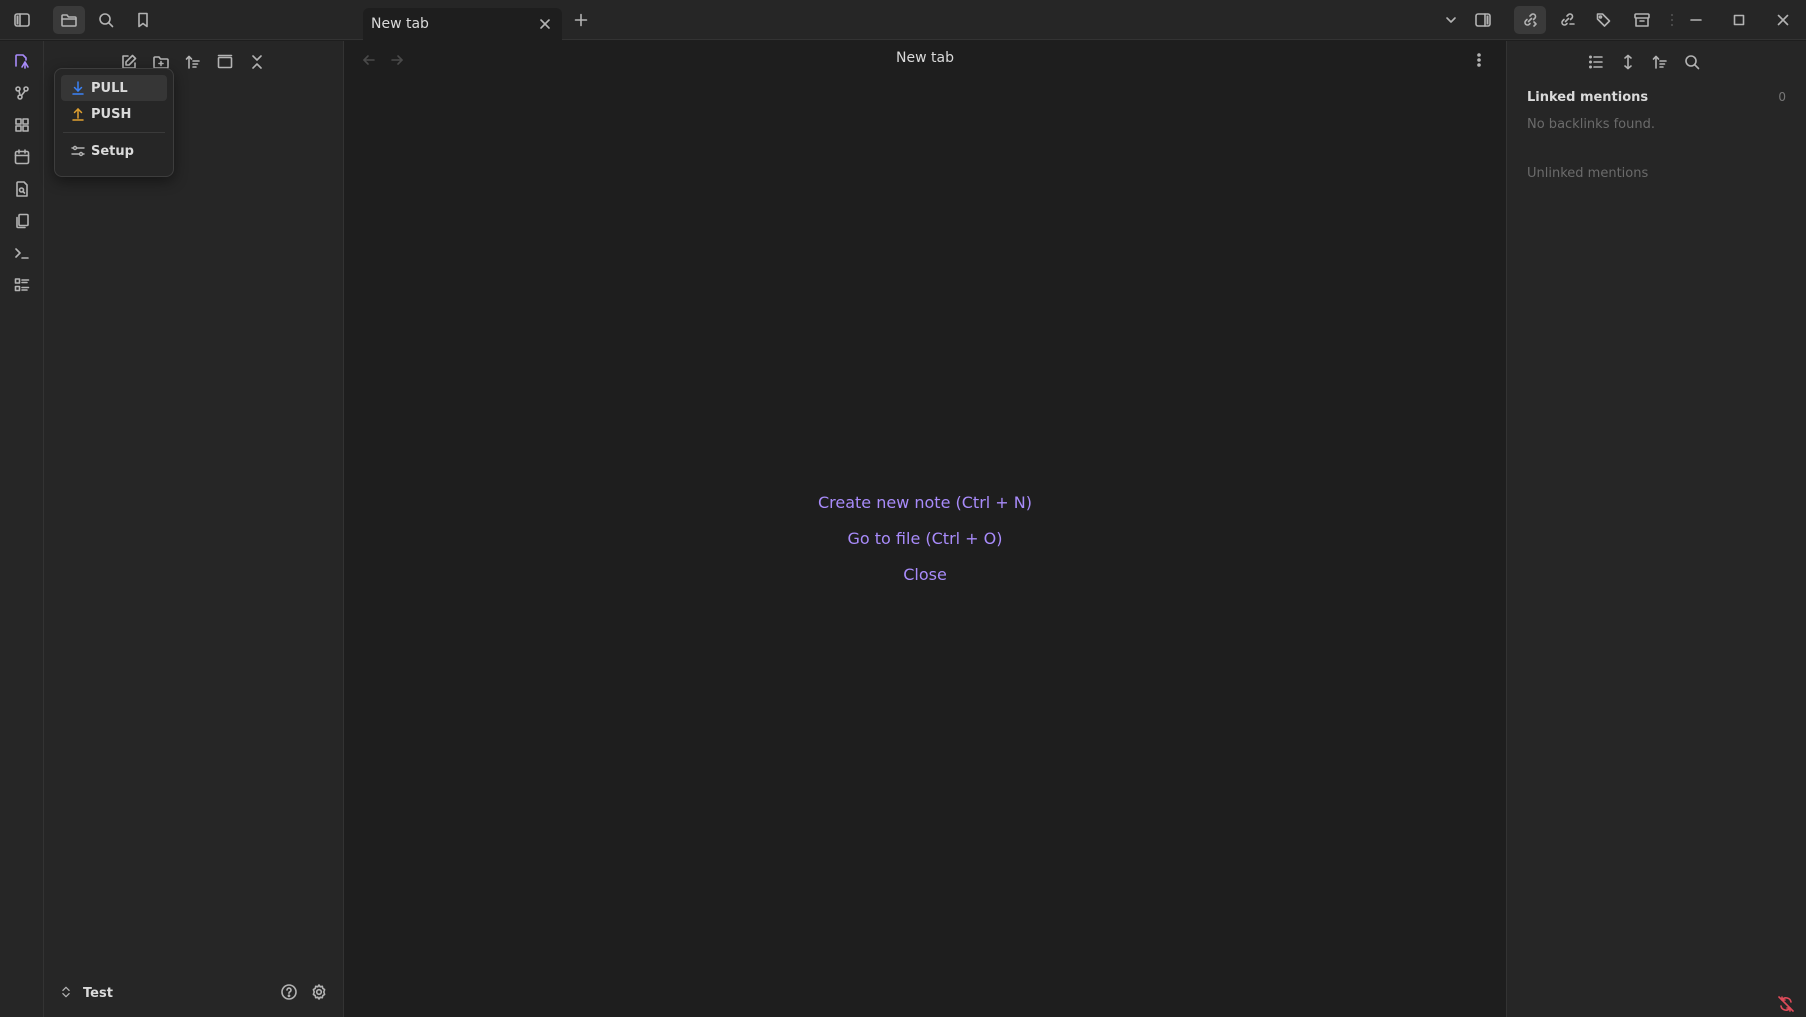 This screenshot has width=1806, height=1017. I want to click on settings-button, so click(321, 994).